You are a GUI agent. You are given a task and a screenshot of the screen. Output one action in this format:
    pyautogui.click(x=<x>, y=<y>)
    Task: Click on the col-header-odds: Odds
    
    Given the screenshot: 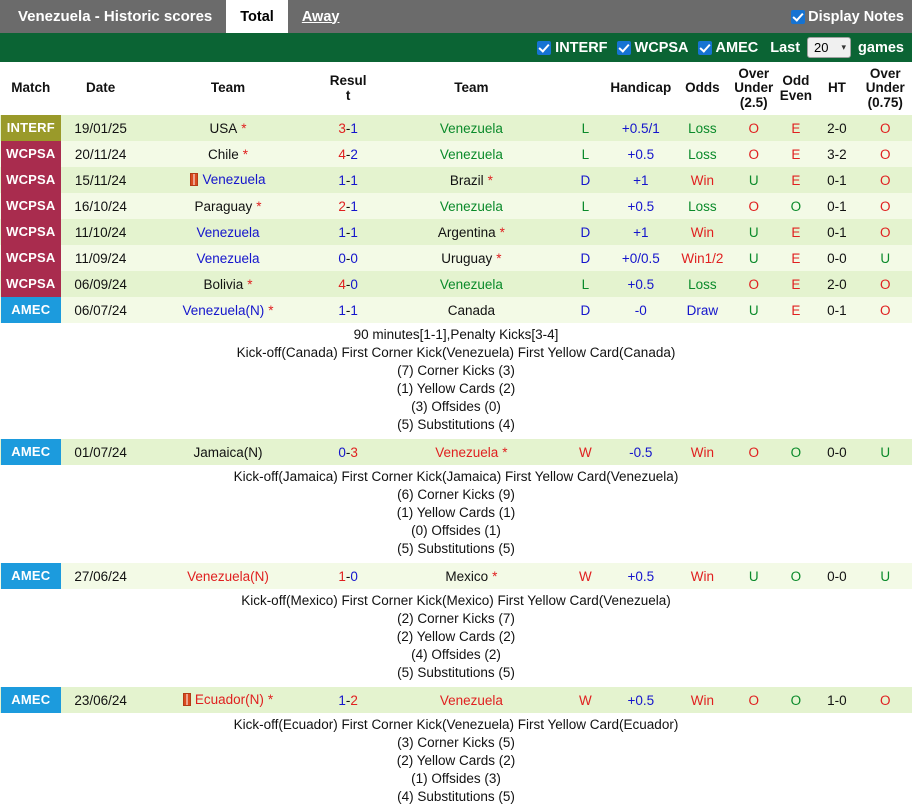 What is the action you would take?
    pyautogui.click(x=702, y=88)
    